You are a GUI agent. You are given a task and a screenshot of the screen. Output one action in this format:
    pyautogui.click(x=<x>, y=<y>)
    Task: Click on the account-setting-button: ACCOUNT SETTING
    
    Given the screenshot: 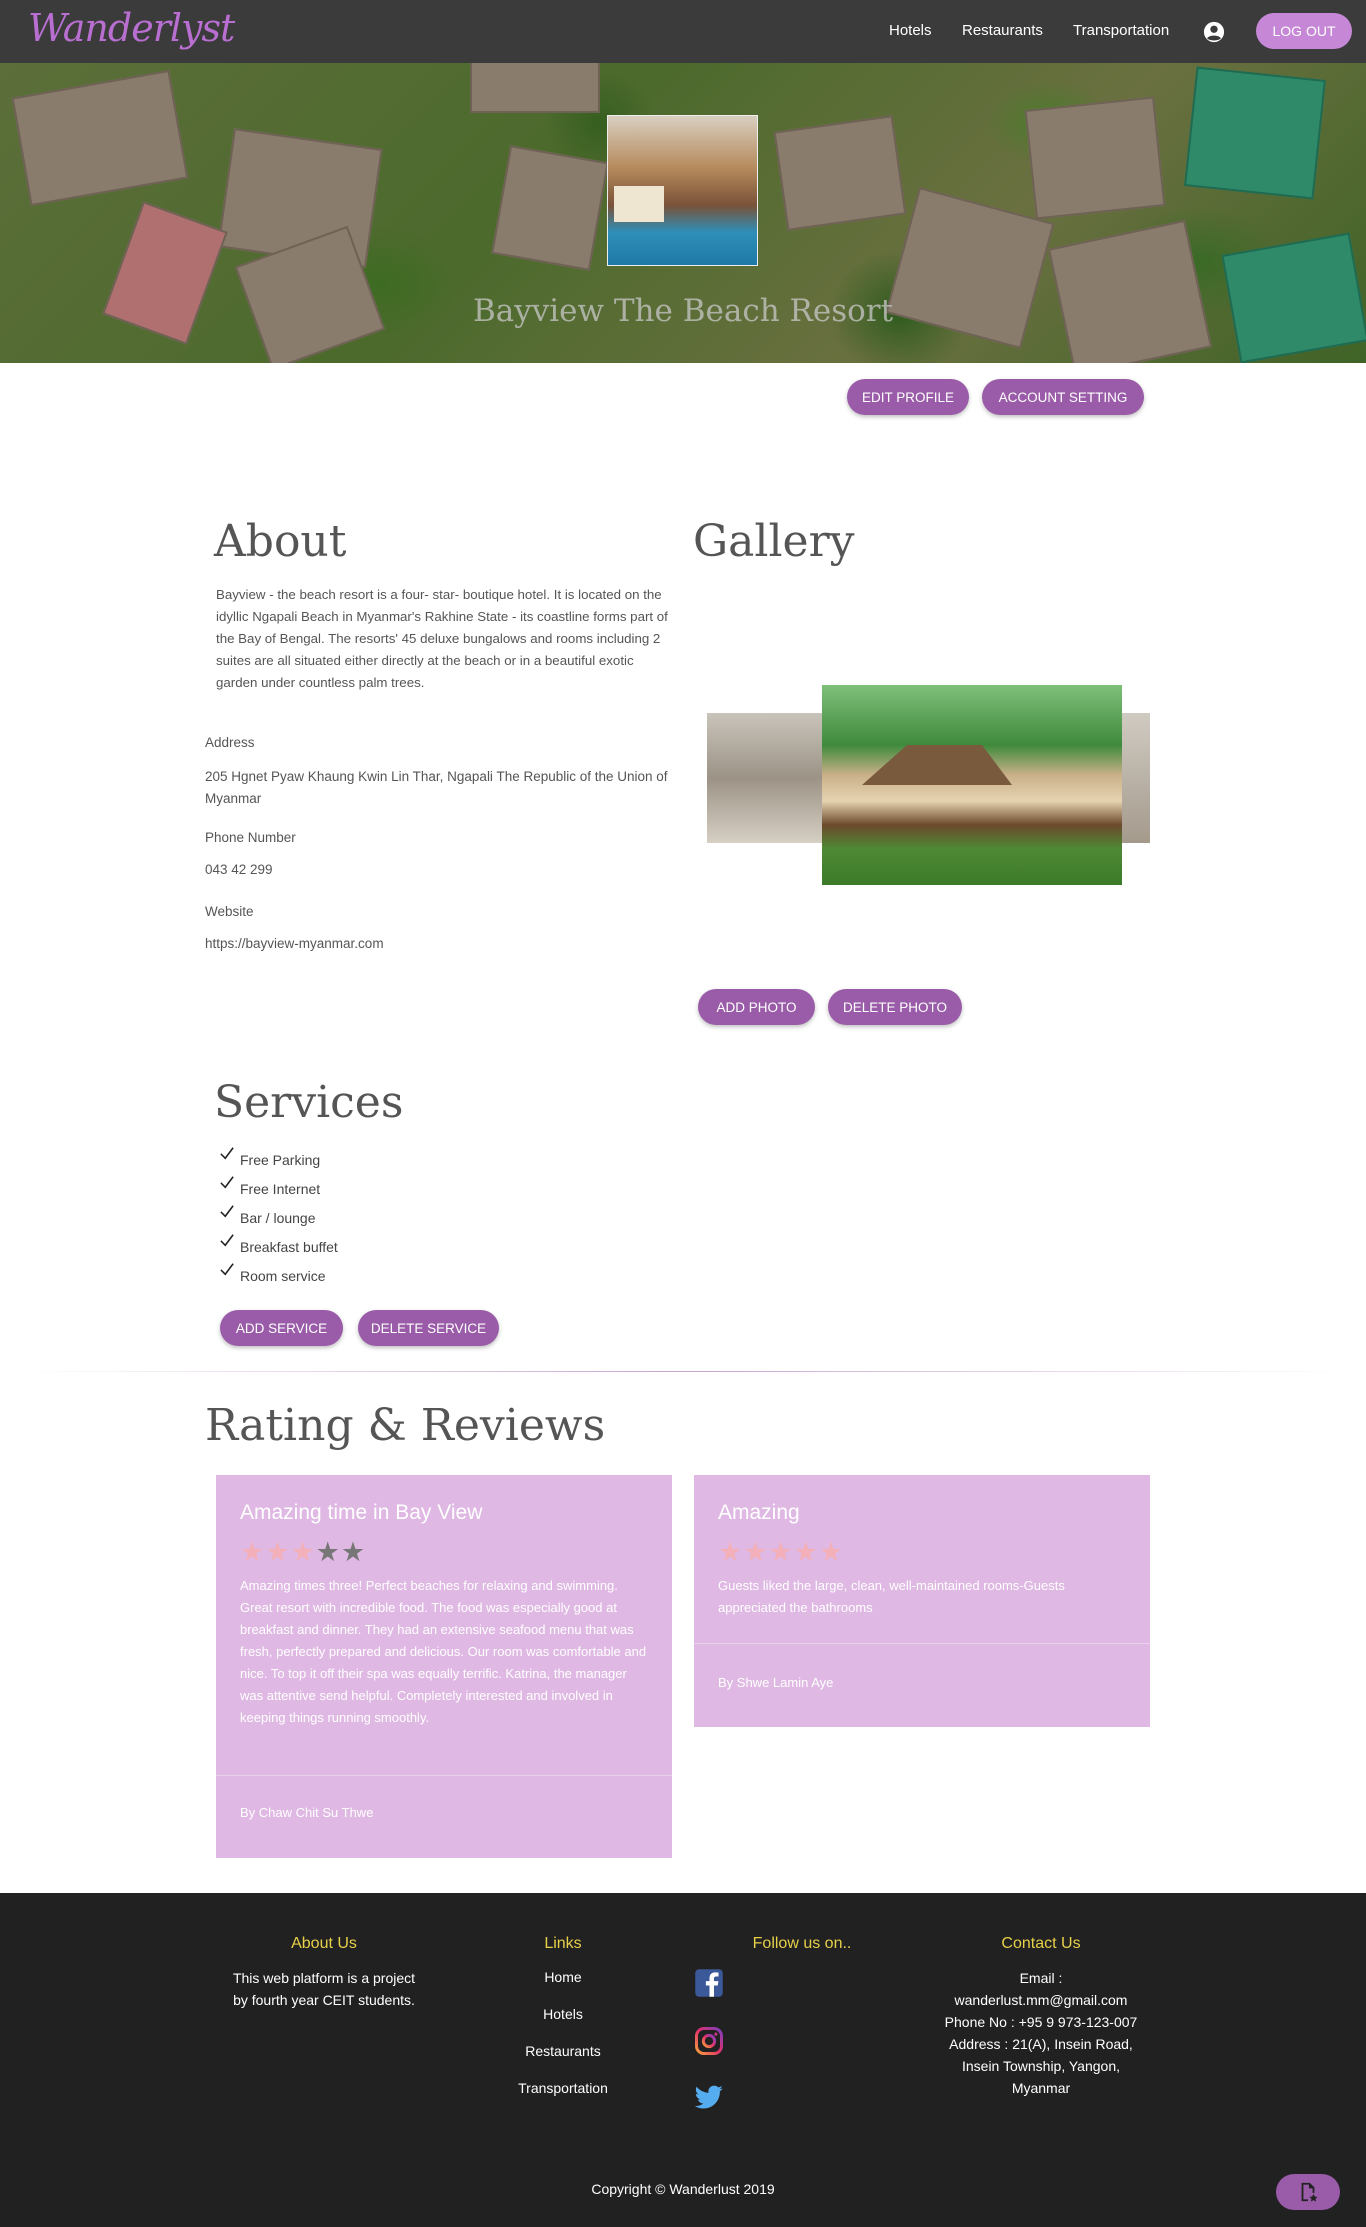 What is the action you would take?
    pyautogui.click(x=1063, y=397)
    